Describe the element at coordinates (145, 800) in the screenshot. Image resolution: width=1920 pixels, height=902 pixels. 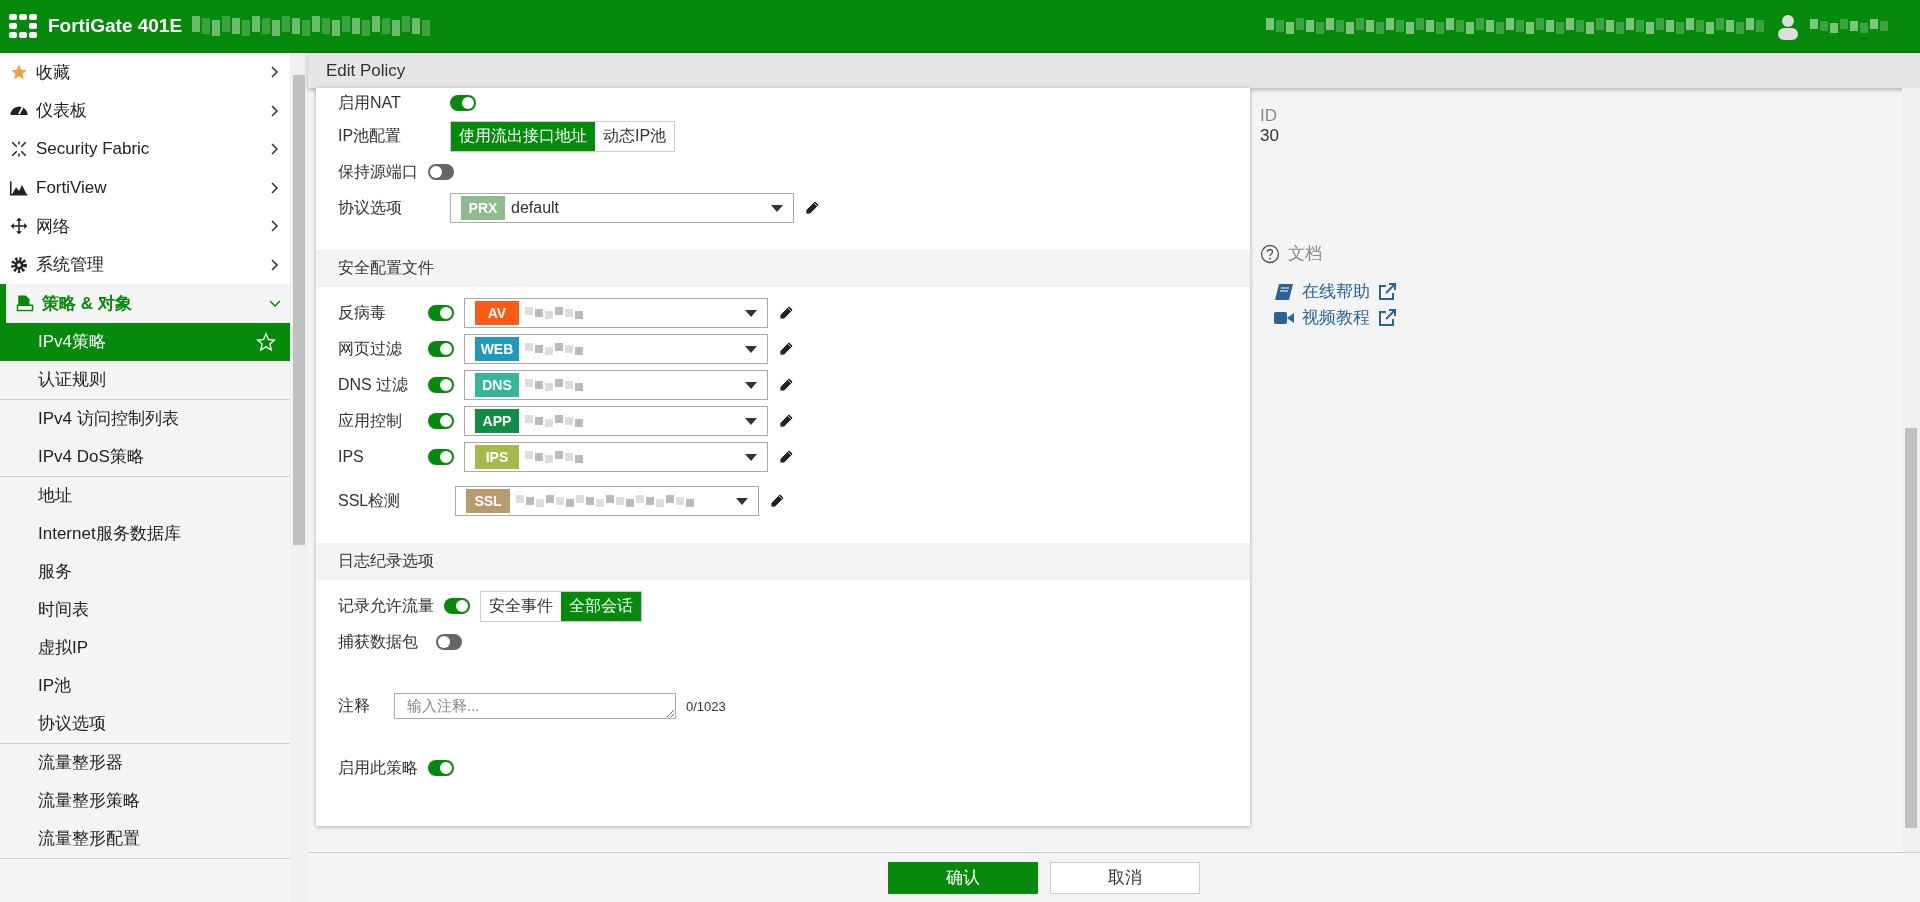
I see `nav-subitem: 流量整形策略` at that location.